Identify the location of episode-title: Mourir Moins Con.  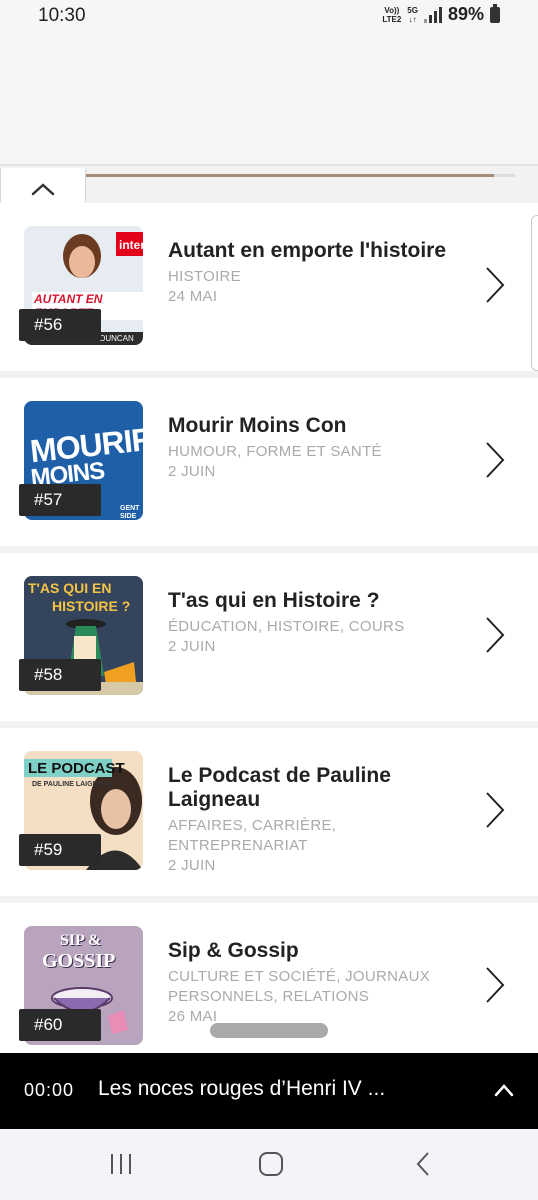
(257, 425).